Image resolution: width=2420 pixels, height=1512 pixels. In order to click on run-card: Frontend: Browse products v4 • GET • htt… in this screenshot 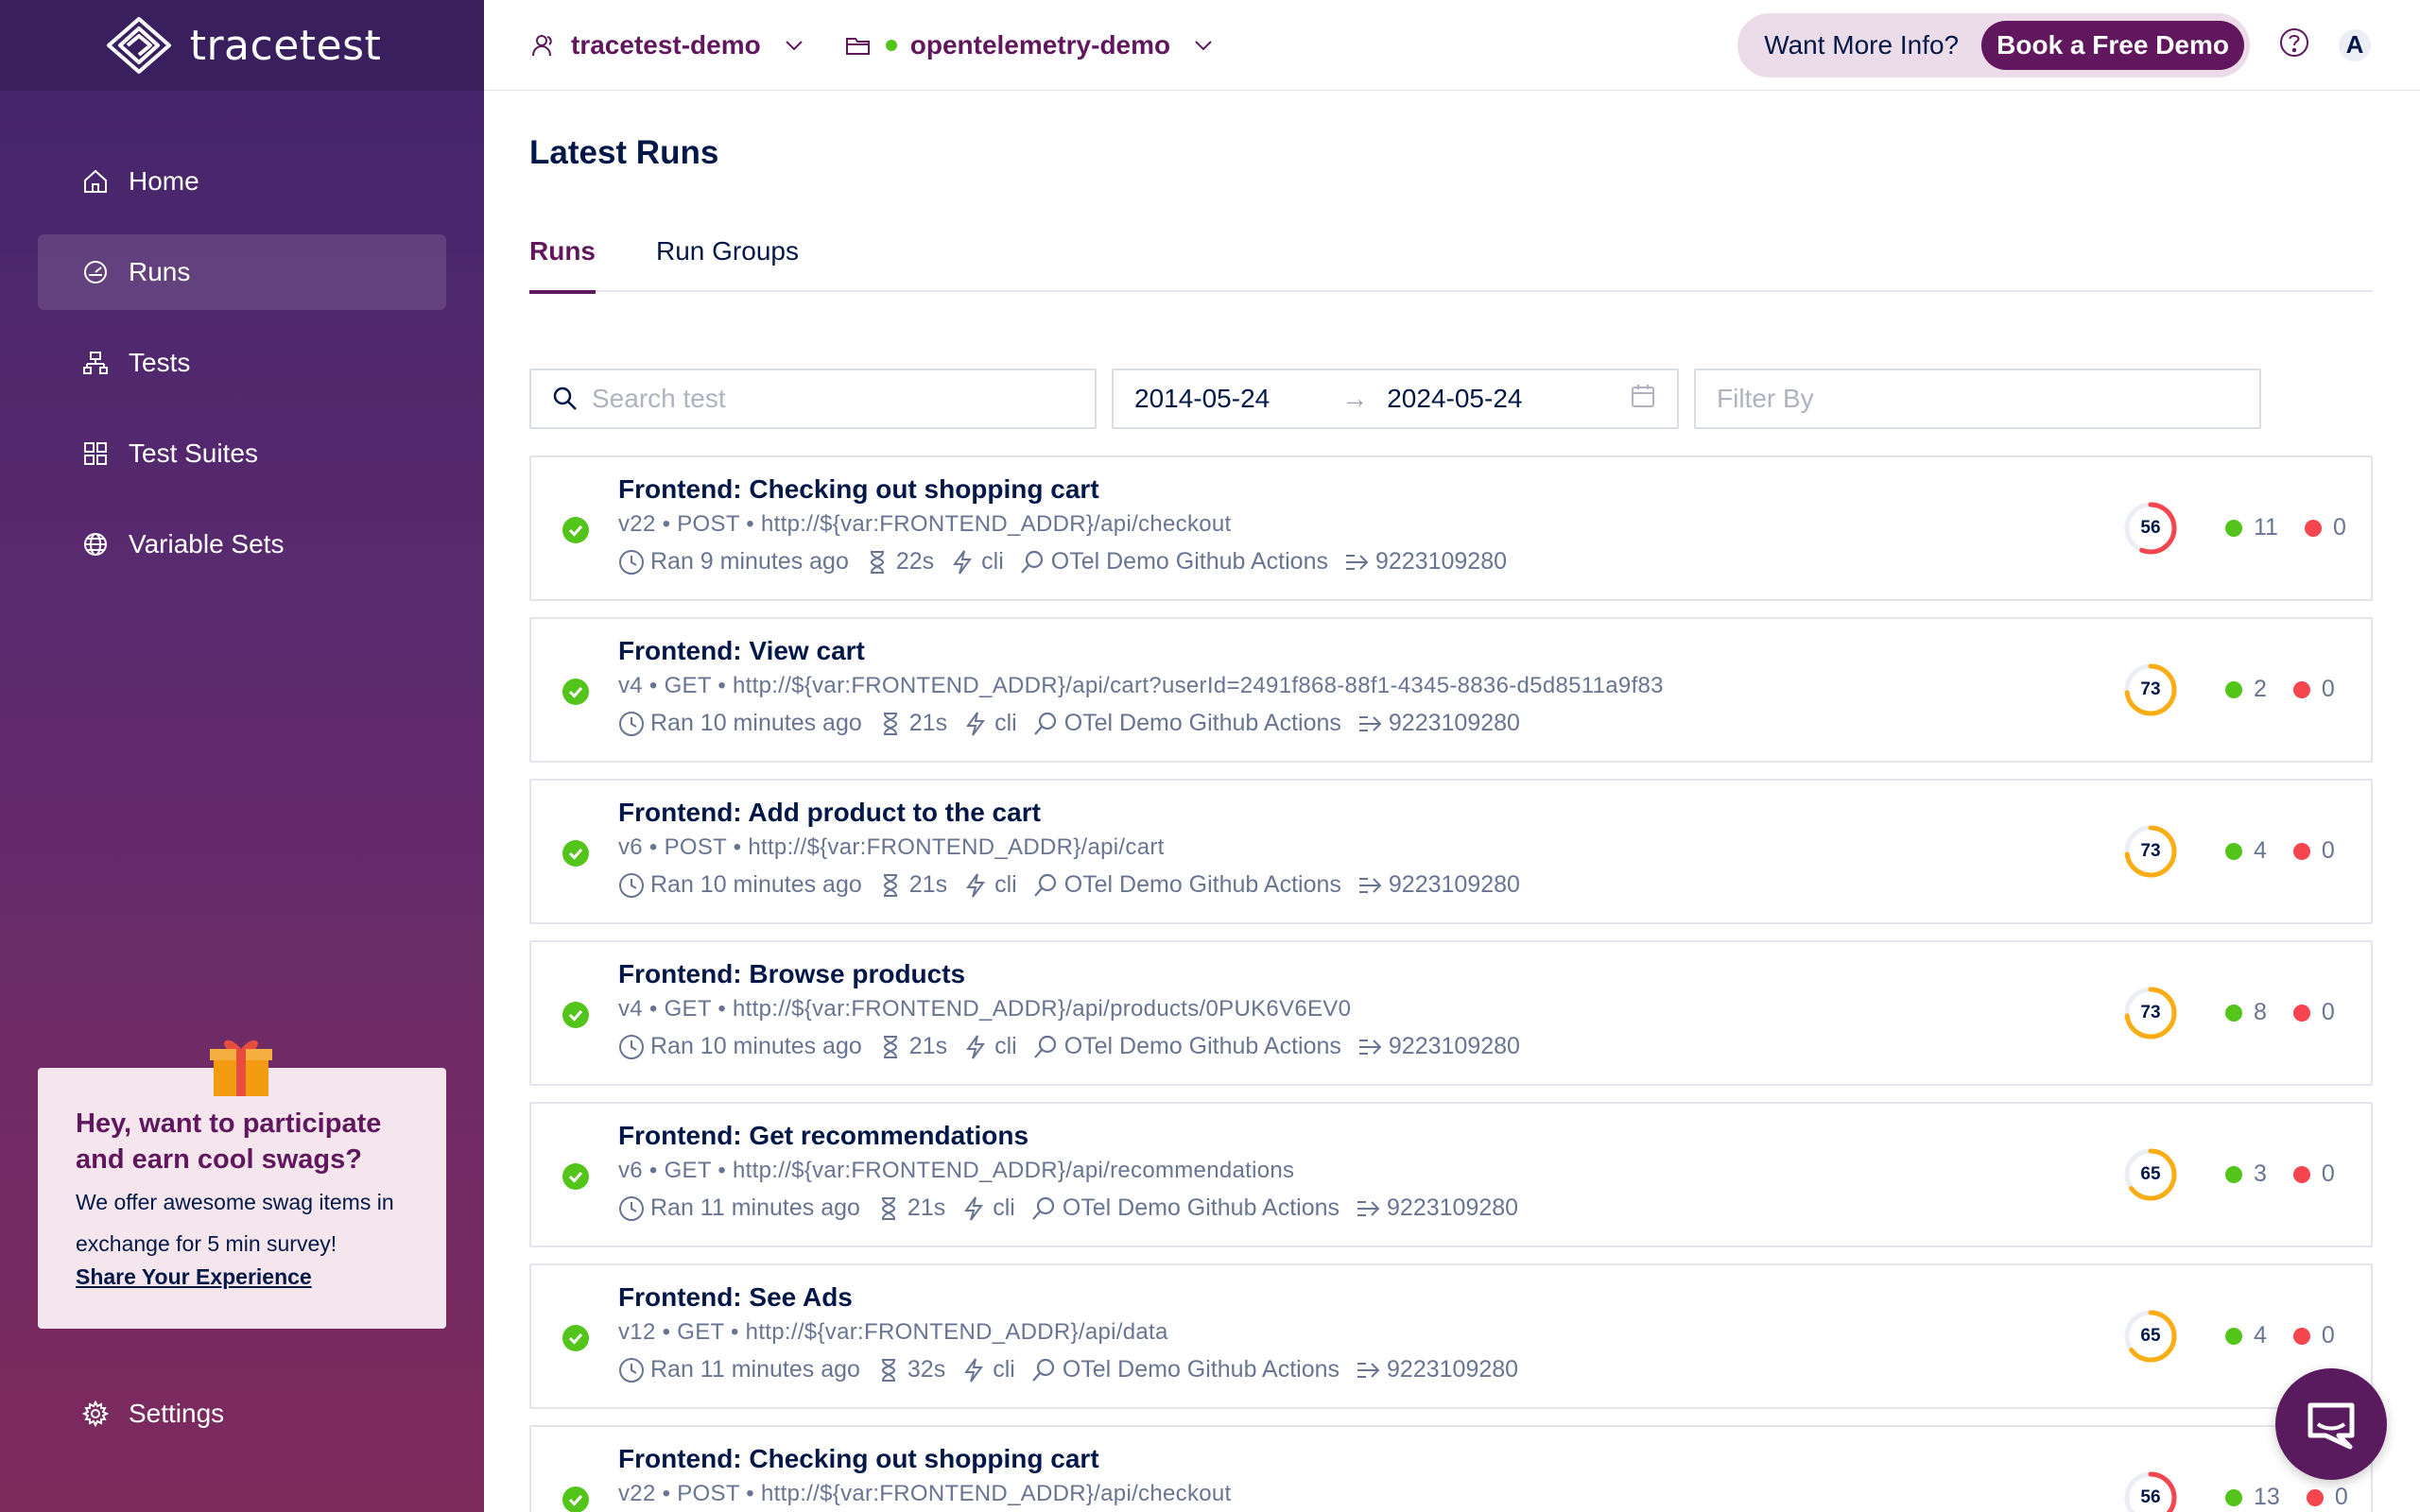, I will do `click(1451, 1013)`.